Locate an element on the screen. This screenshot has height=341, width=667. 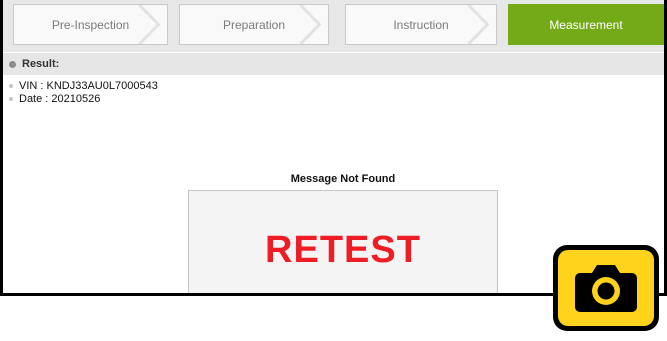
tab-preparation-label: Preparation is located at coordinates (254, 24).